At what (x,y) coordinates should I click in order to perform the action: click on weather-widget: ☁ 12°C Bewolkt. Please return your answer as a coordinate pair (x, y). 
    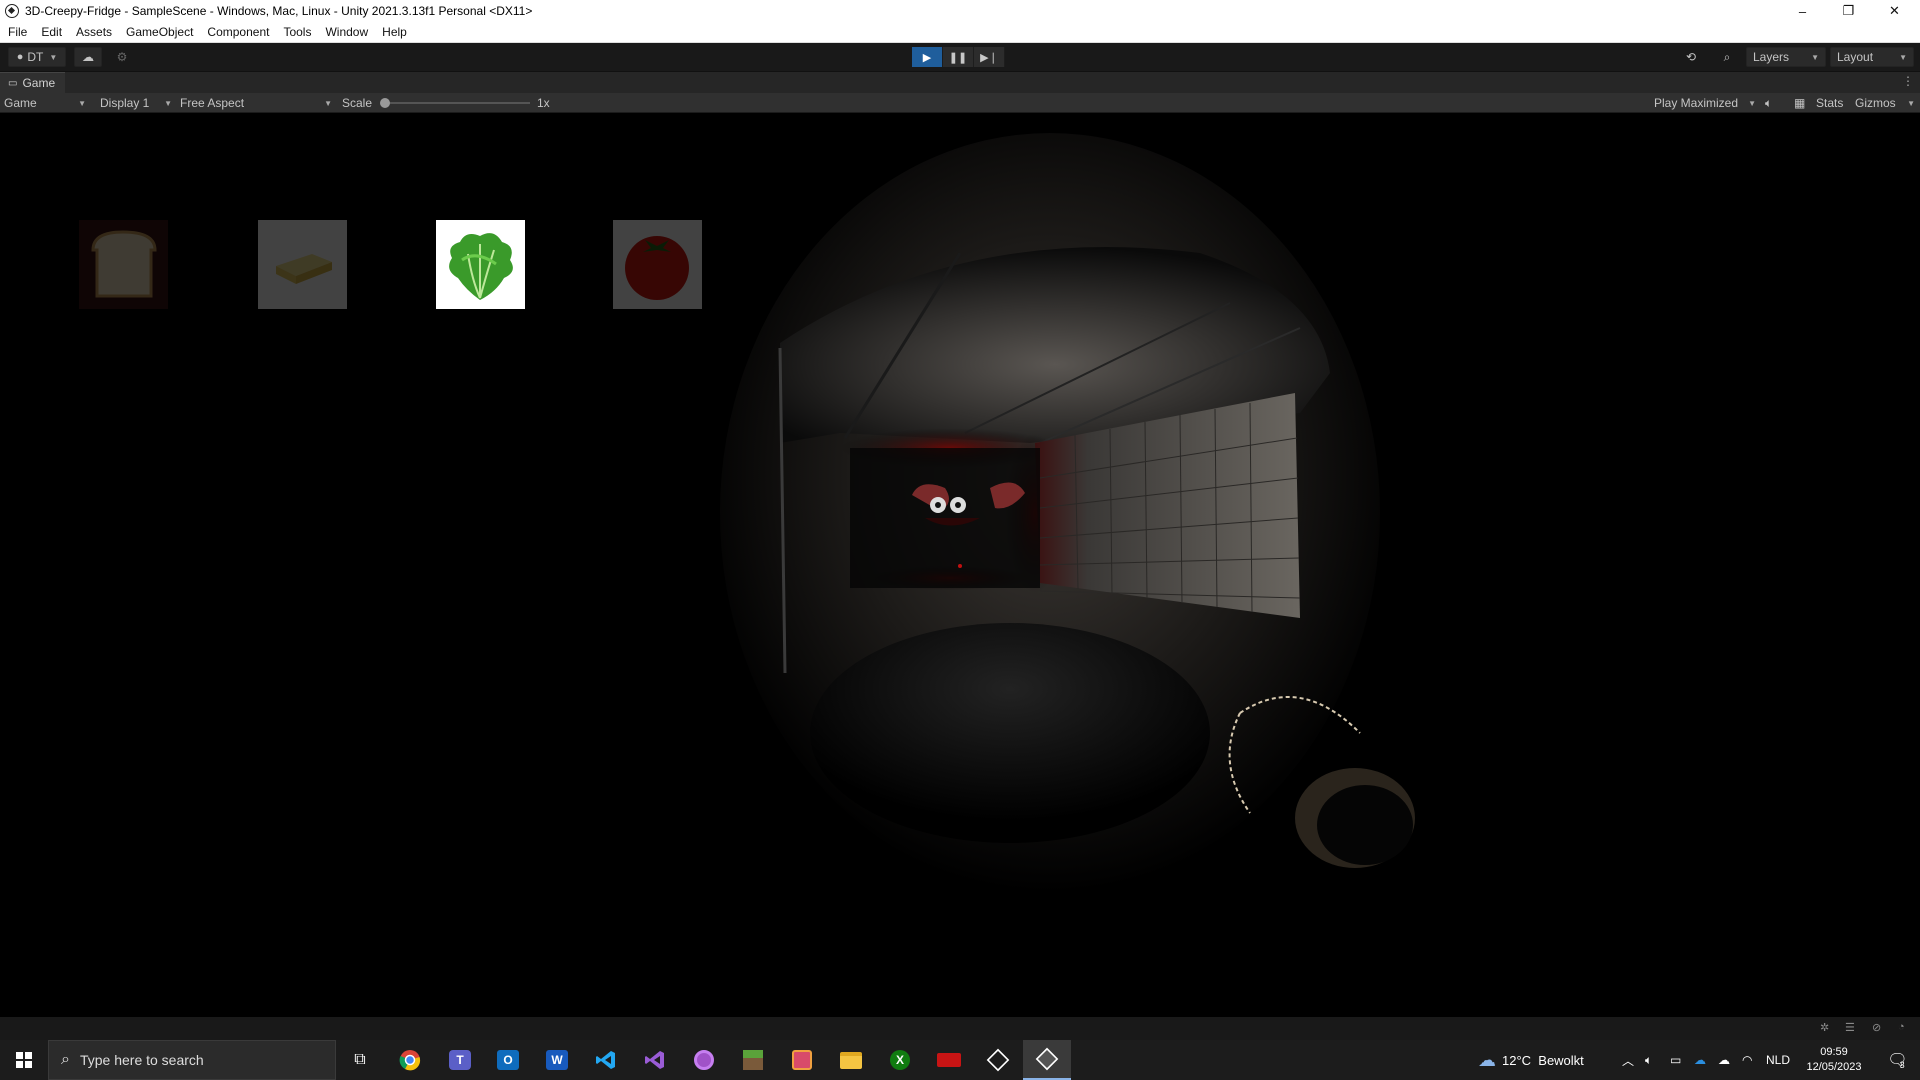
    Looking at the image, I should click on (1531, 1060).